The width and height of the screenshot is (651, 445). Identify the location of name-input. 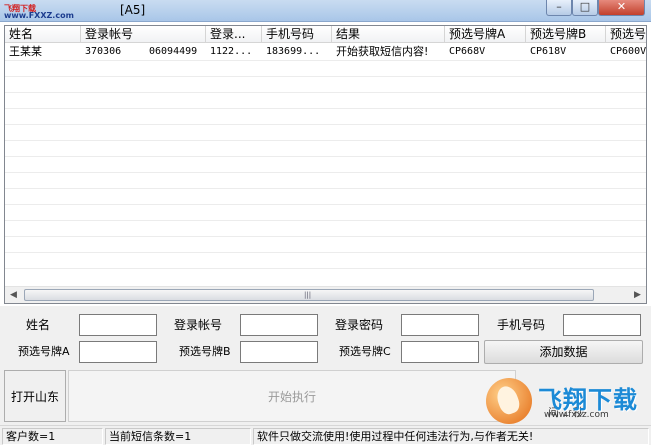
(118, 325).